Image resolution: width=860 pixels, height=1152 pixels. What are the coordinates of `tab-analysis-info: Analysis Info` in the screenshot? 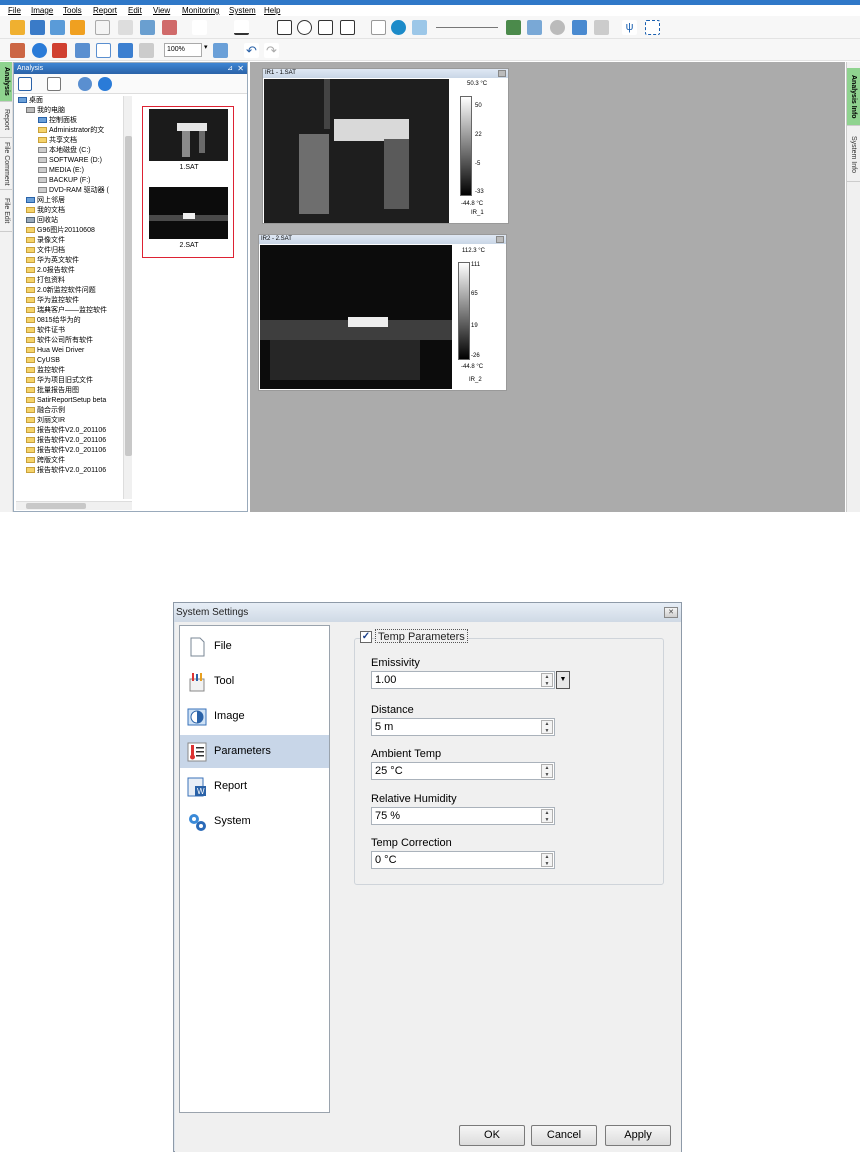 It's located at (853, 97).